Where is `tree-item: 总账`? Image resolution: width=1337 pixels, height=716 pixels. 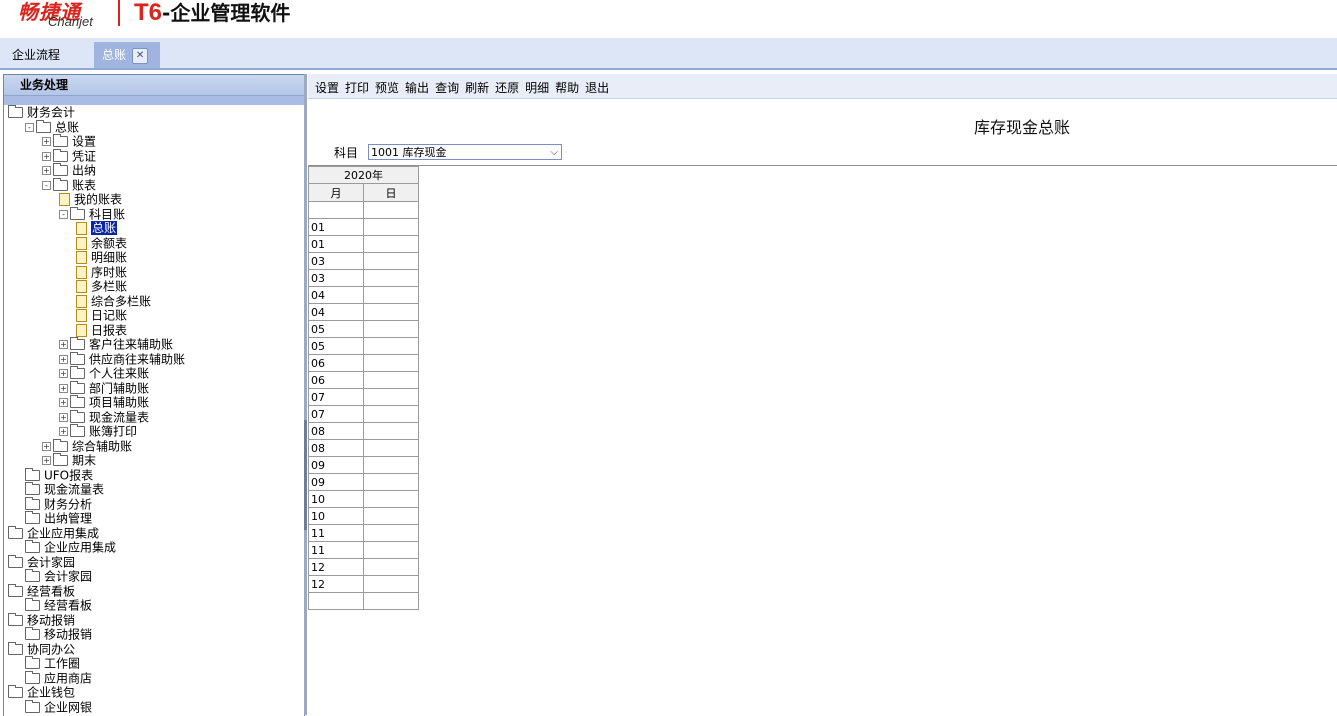 tree-item: 总账 is located at coordinates (154, 228).